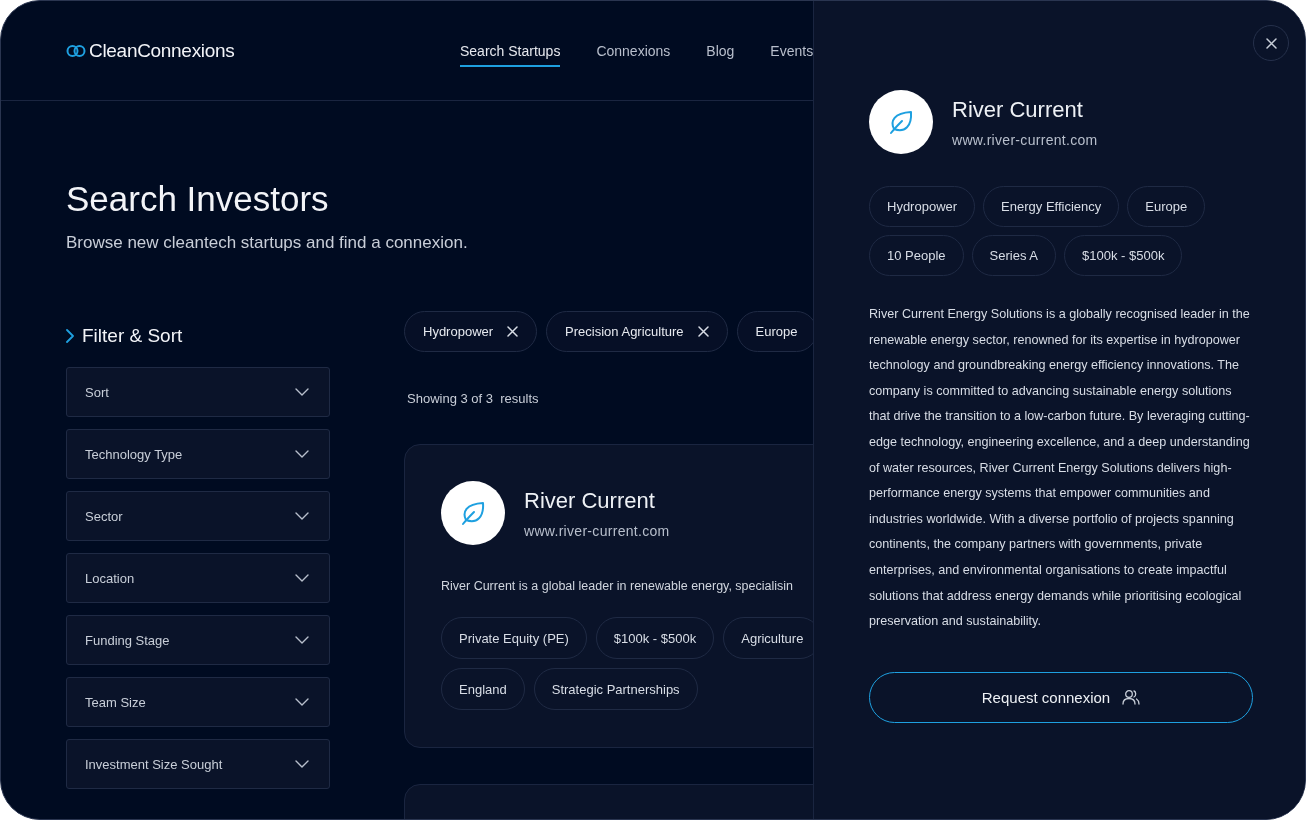 The image size is (1306, 820). I want to click on filter-dropdown: Sort, so click(198, 392).